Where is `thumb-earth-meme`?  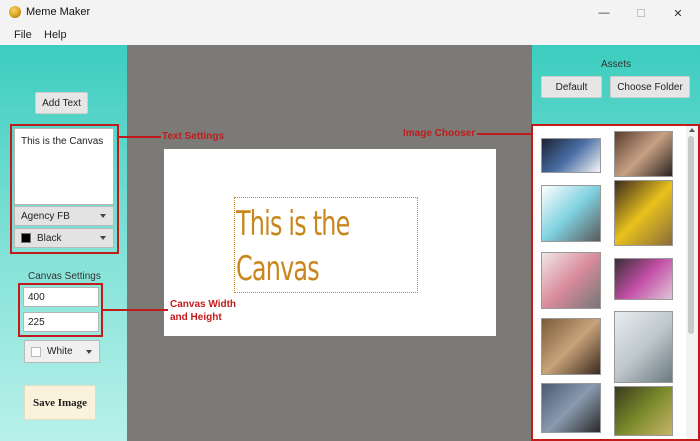 thumb-earth-meme is located at coordinates (571, 155).